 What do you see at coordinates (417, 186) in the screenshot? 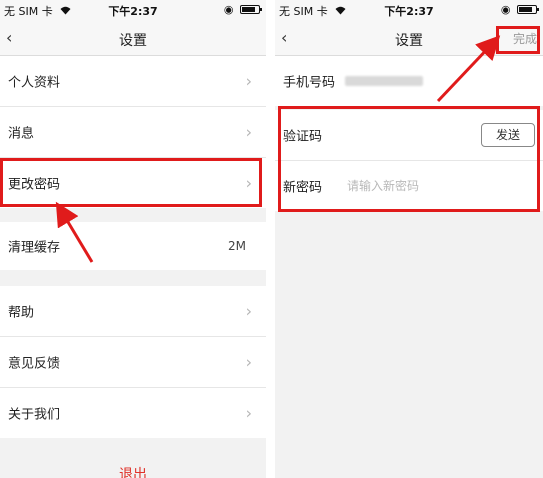
I see `new-password-input` at bounding box center [417, 186].